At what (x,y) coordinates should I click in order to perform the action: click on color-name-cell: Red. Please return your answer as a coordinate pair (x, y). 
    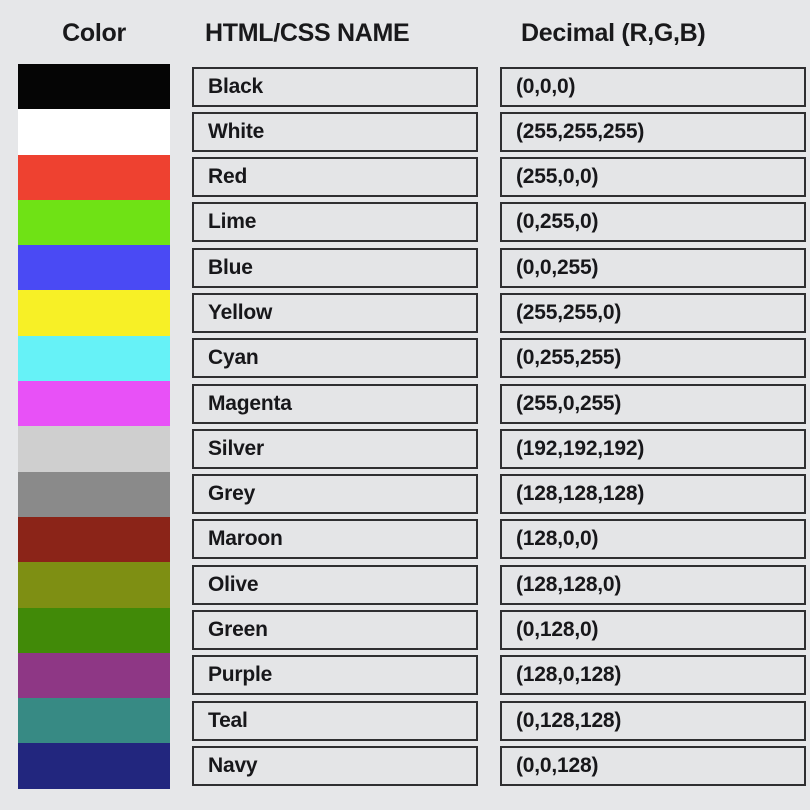
    Looking at the image, I should click on (335, 177).